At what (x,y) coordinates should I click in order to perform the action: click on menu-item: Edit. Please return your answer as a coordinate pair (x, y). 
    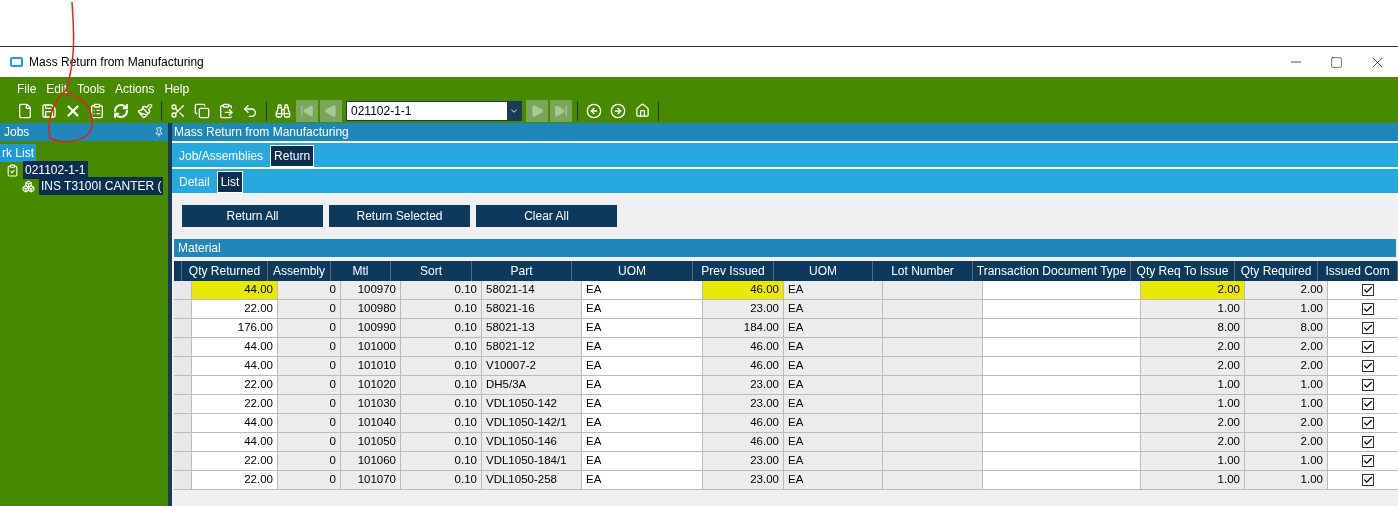
    Looking at the image, I should click on (57, 89).